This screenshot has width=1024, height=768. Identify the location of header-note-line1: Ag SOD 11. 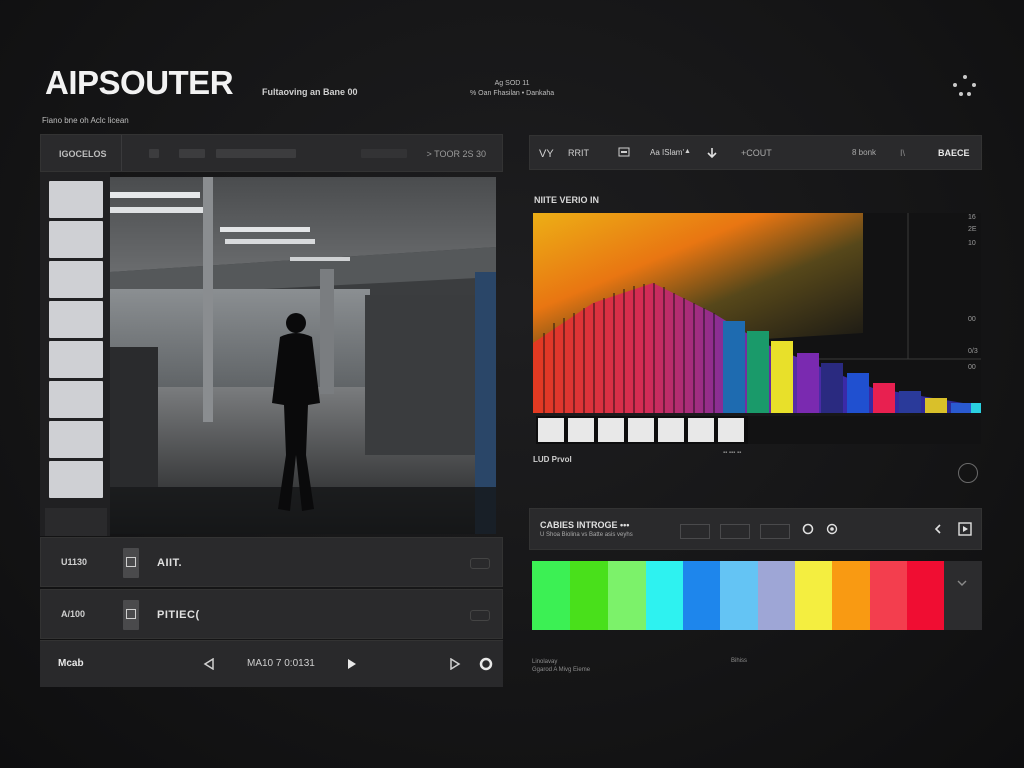
(512, 83).